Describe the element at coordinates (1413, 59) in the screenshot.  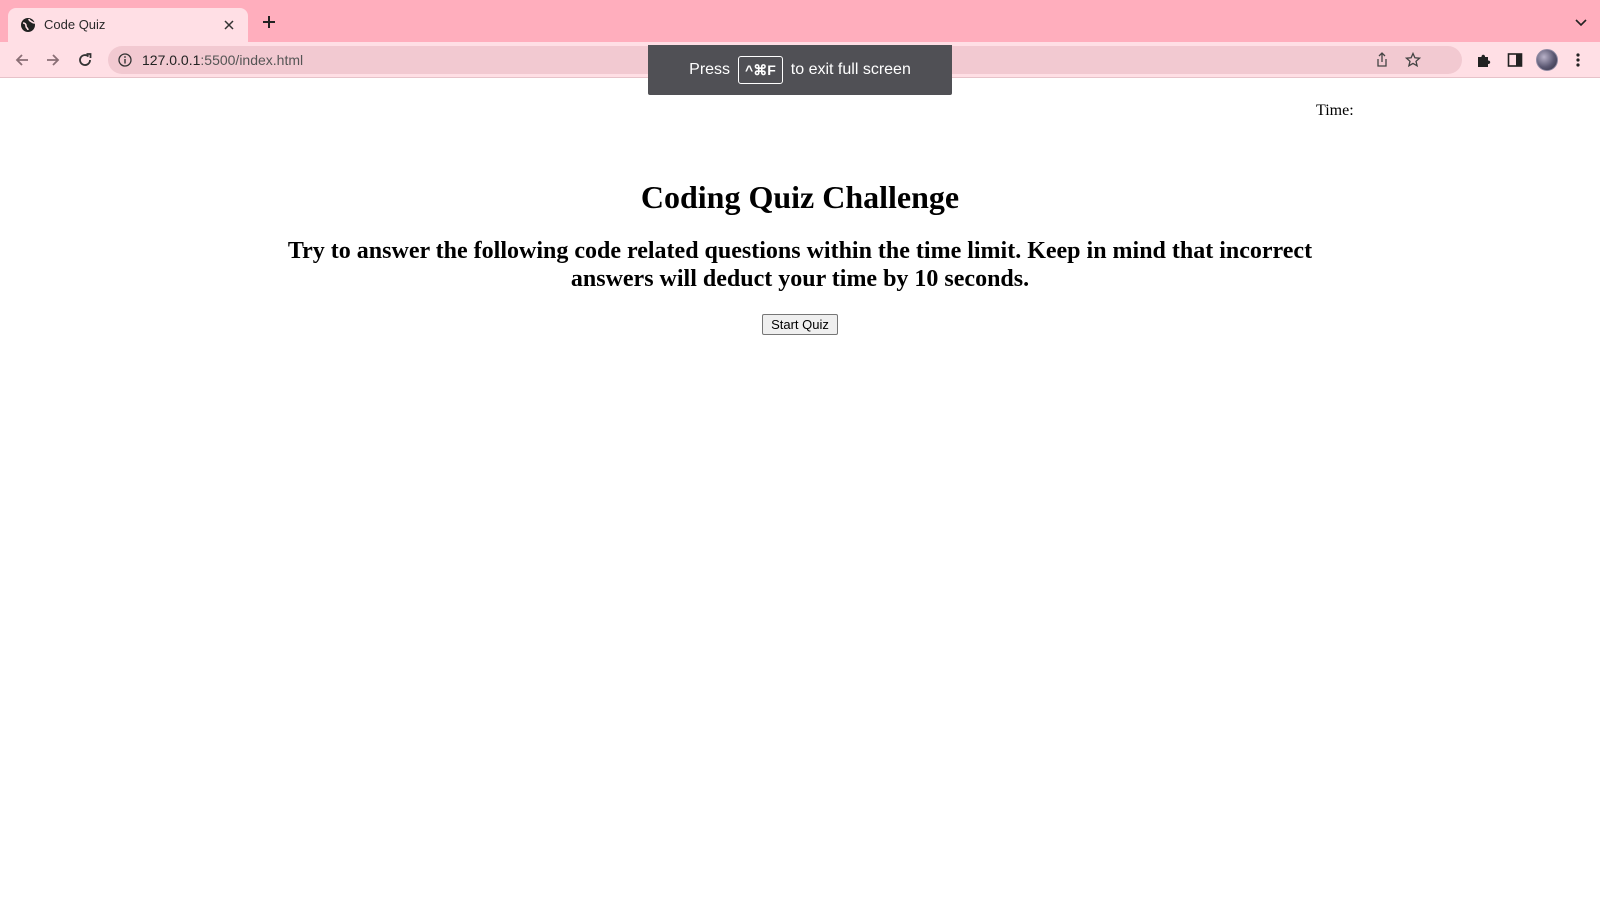
I see `bookmark-star-icon` at that location.